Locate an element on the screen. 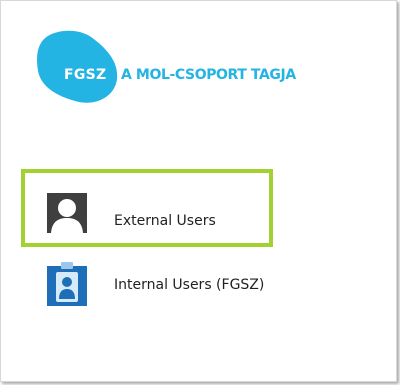 This screenshot has height=385, width=400. company-logo: FGSZ A MOL-CSOPORT TAGJA is located at coordinates (165, 67).